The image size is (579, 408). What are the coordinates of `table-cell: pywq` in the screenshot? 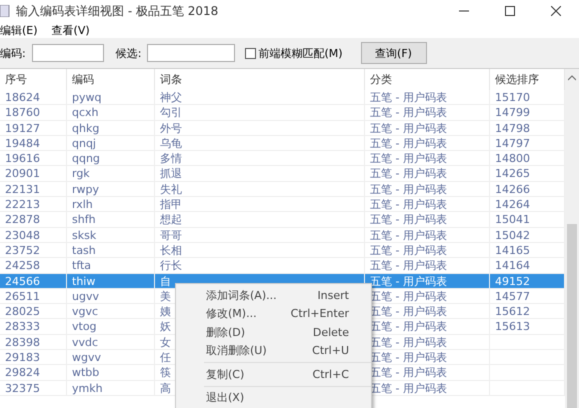 It's located at (111, 97).